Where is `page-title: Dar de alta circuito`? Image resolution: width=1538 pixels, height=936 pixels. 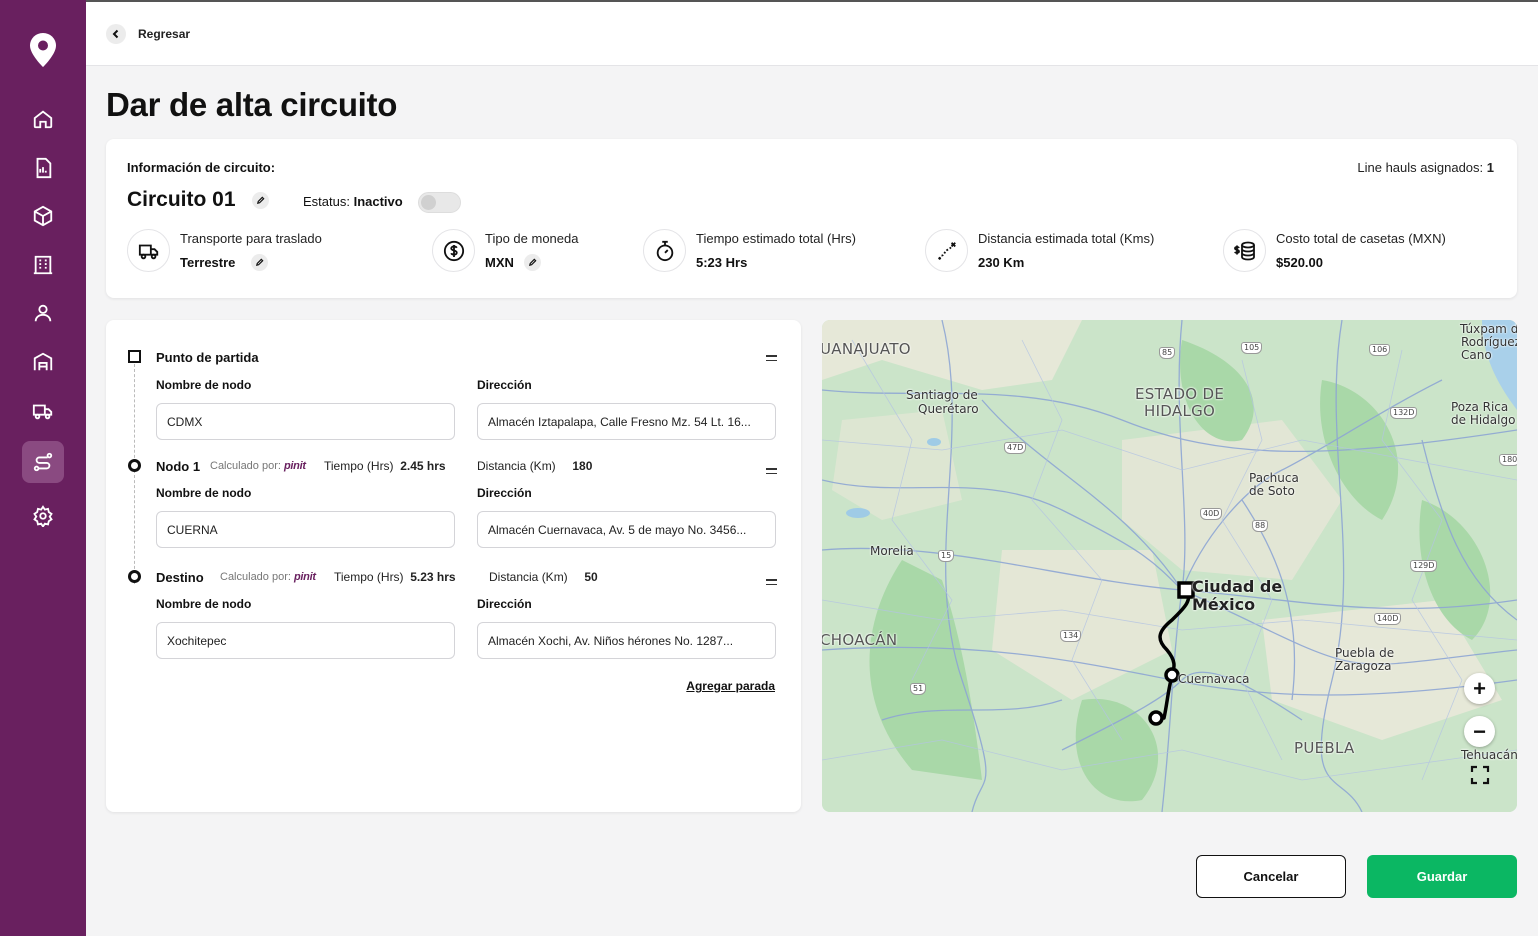
page-title: Dar de alta circuito is located at coordinates (252, 104).